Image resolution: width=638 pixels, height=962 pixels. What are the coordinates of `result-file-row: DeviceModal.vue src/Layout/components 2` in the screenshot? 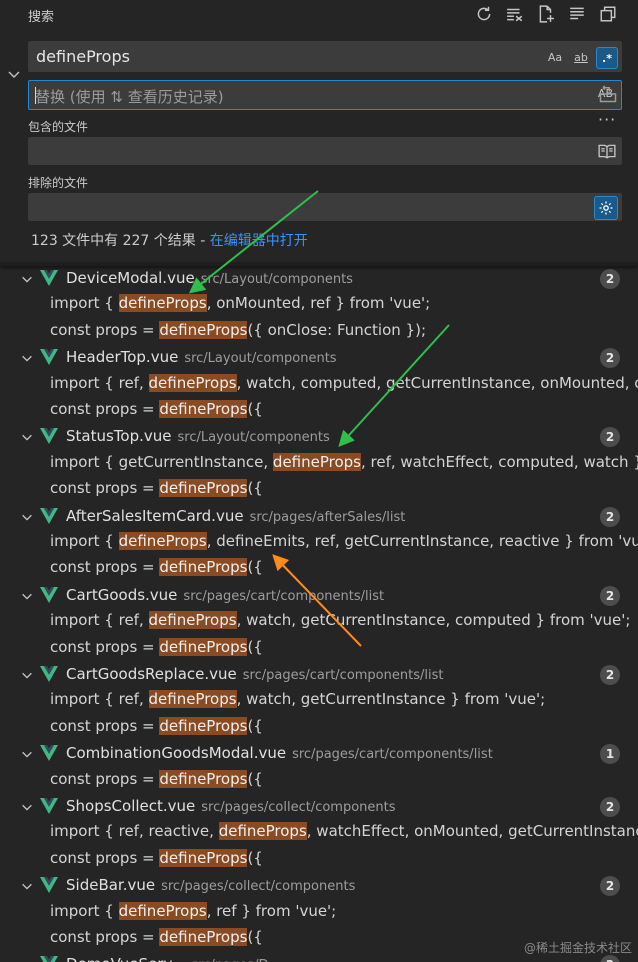 It's located at (319, 279).